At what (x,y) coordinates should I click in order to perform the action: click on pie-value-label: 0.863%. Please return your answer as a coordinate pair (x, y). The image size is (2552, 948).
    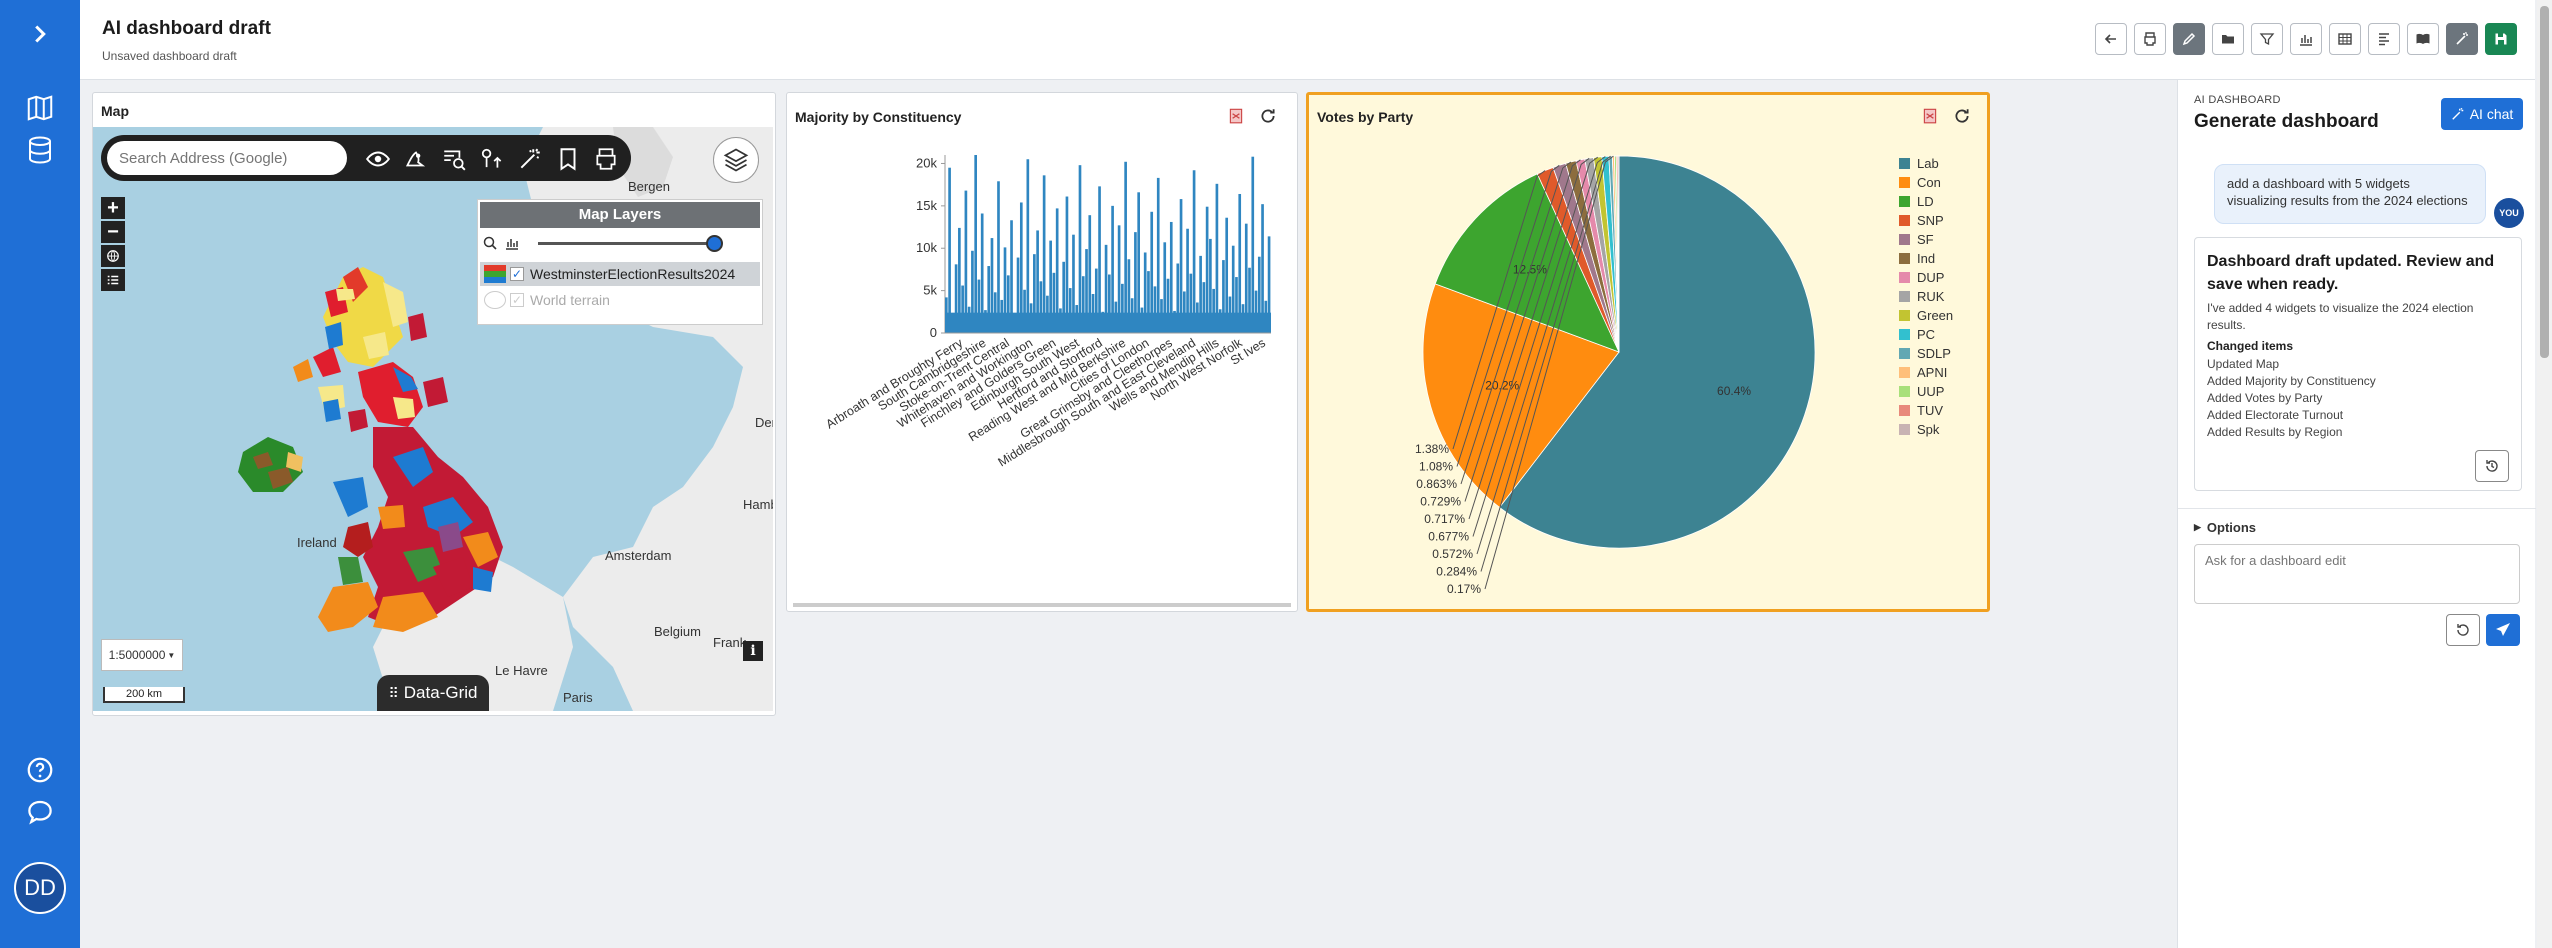
    Looking at the image, I should click on (1436, 484).